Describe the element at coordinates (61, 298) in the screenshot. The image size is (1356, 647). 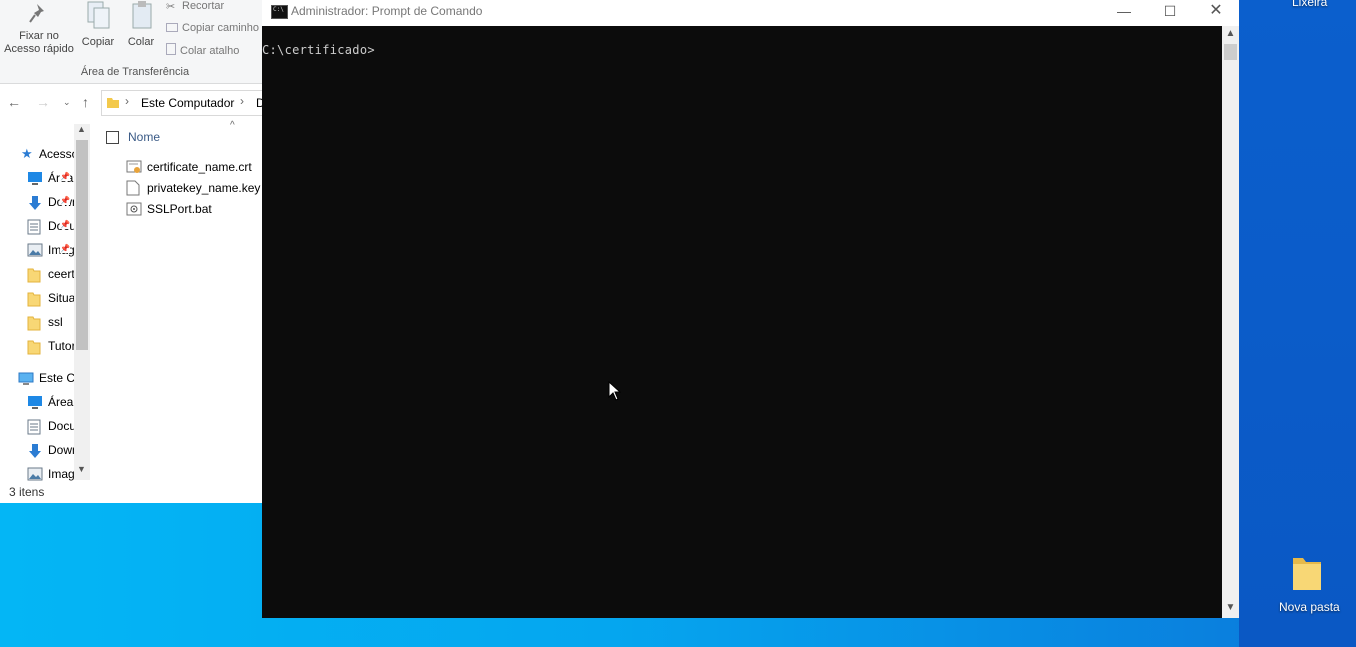
I see `sidebar-item-label: Situação` at that location.